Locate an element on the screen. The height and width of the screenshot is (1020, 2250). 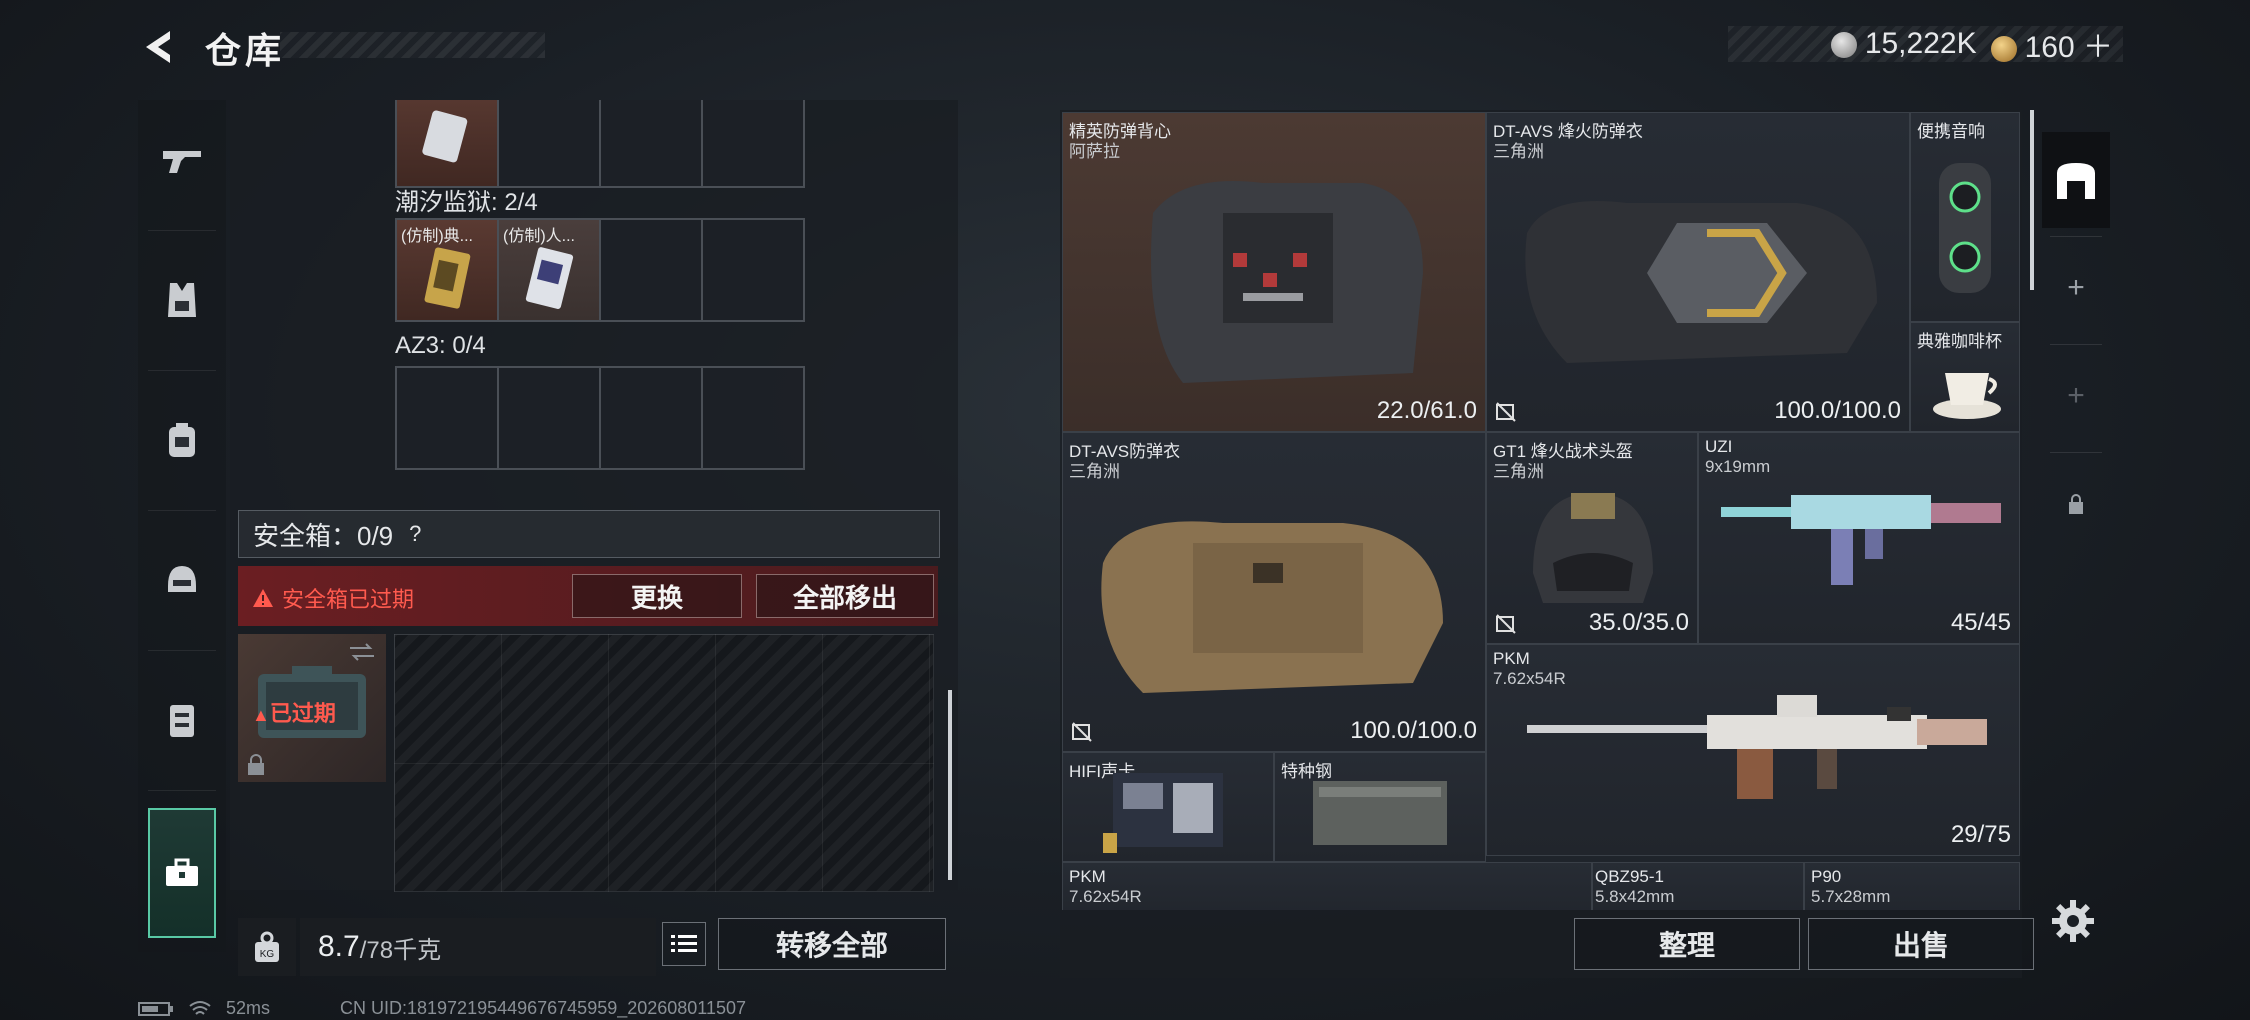
keycard-item-icon is located at coordinates (445, 136).